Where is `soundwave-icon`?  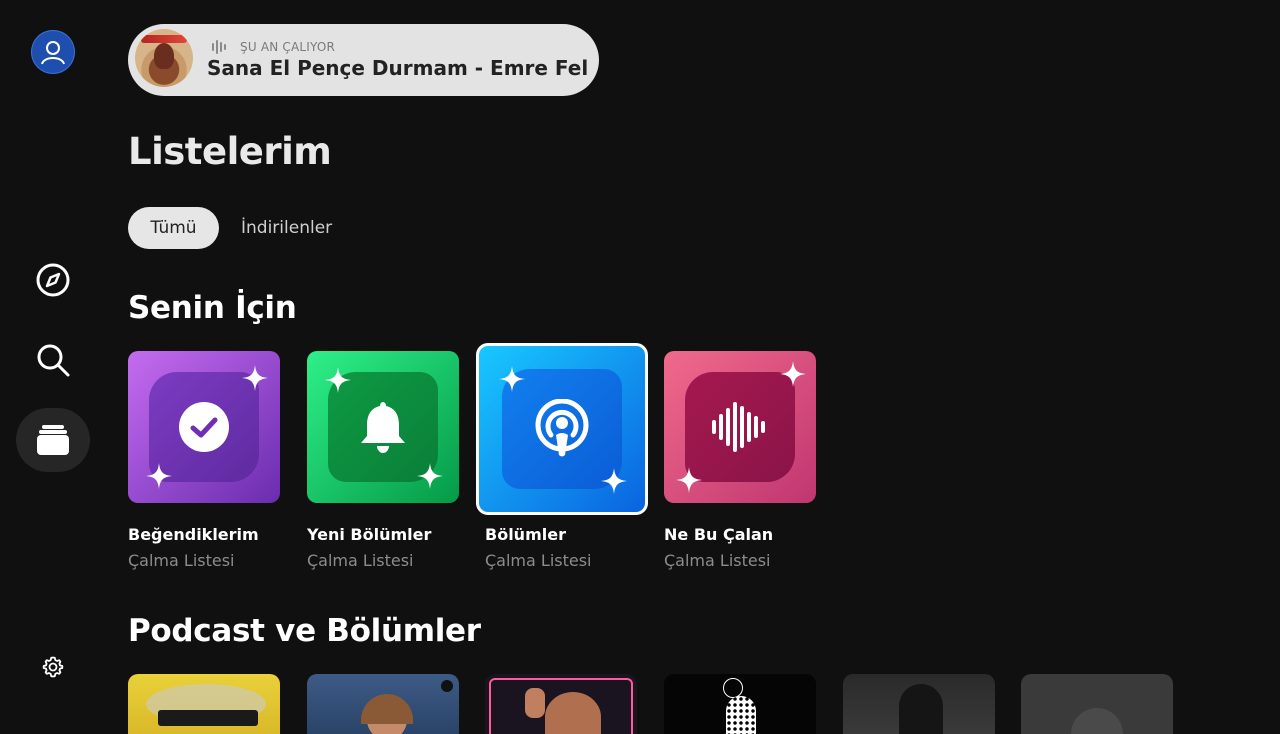 soundwave-icon is located at coordinates (738, 426).